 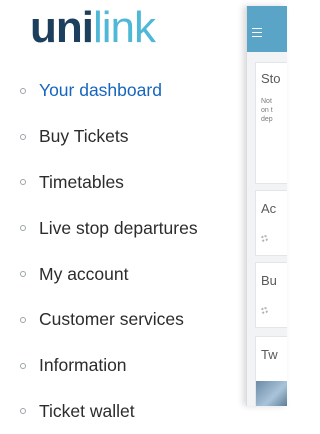 I want to click on menu-item-label: Ticket wallet, so click(x=87, y=410).